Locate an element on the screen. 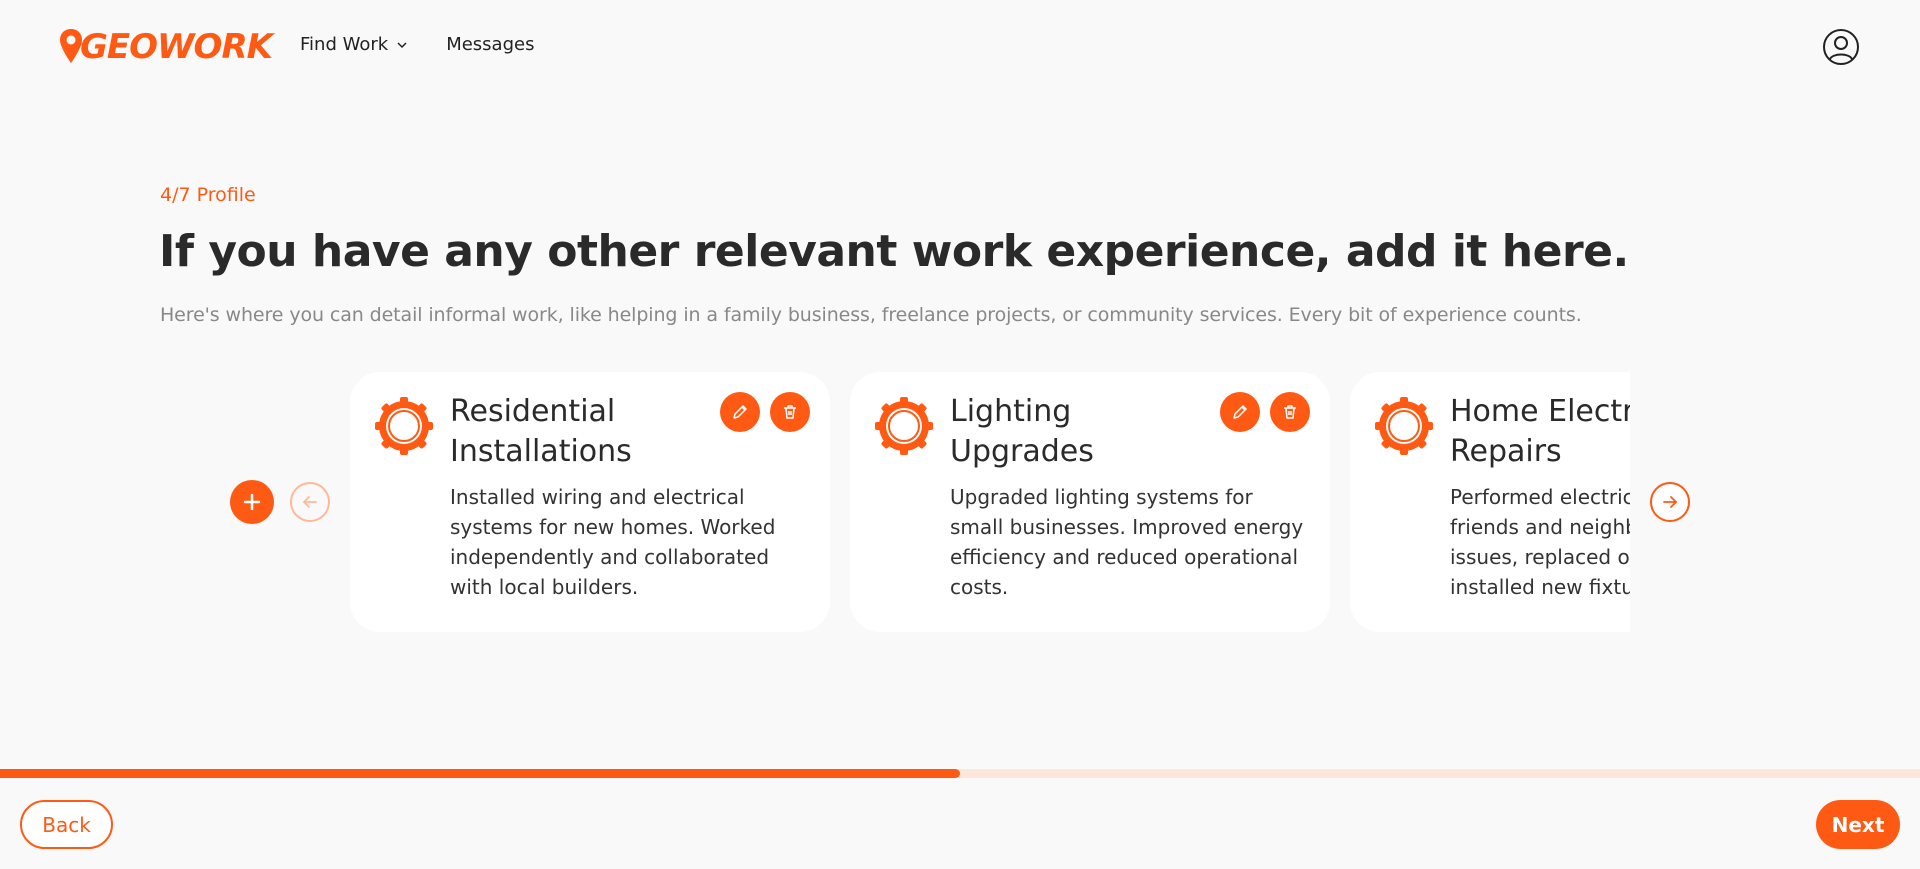 Image resolution: width=1920 pixels, height=869 pixels. card-title: Lighting Upgrades is located at coordinates (1022, 431).